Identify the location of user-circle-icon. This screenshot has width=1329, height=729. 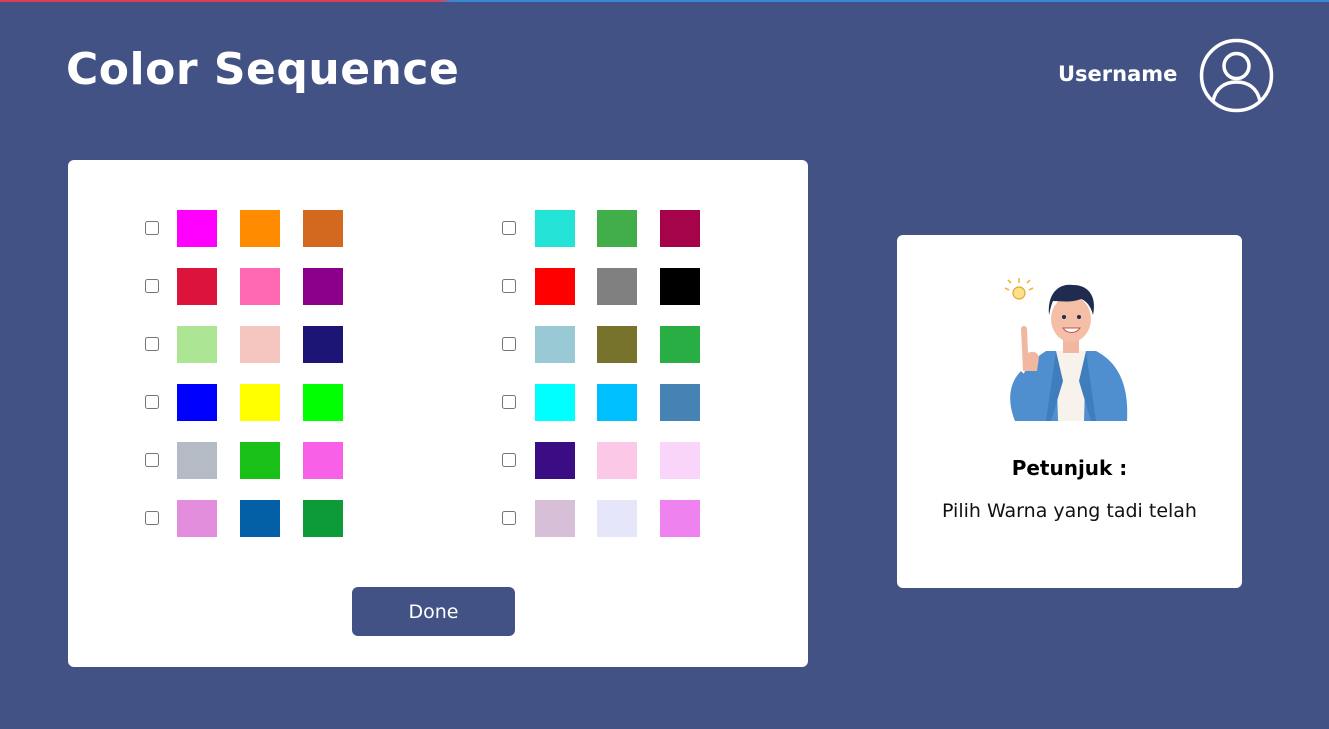
(1236, 75).